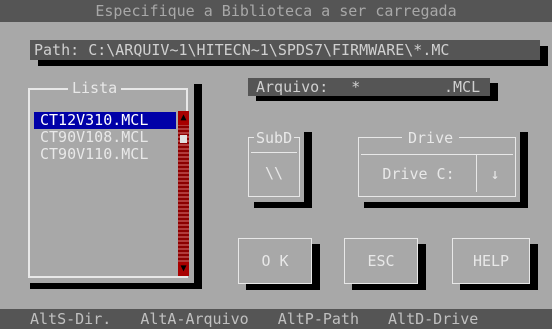  Describe the element at coordinates (183, 139) in the screenshot. I see `scroll-thumb` at that location.